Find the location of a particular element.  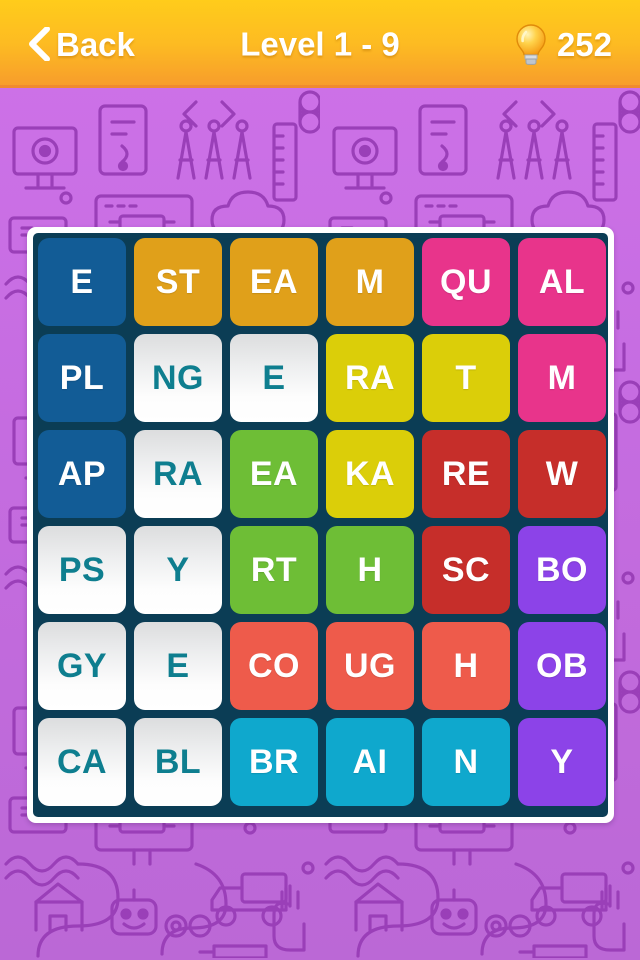

back-button: Back is located at coordinates (81, 44).